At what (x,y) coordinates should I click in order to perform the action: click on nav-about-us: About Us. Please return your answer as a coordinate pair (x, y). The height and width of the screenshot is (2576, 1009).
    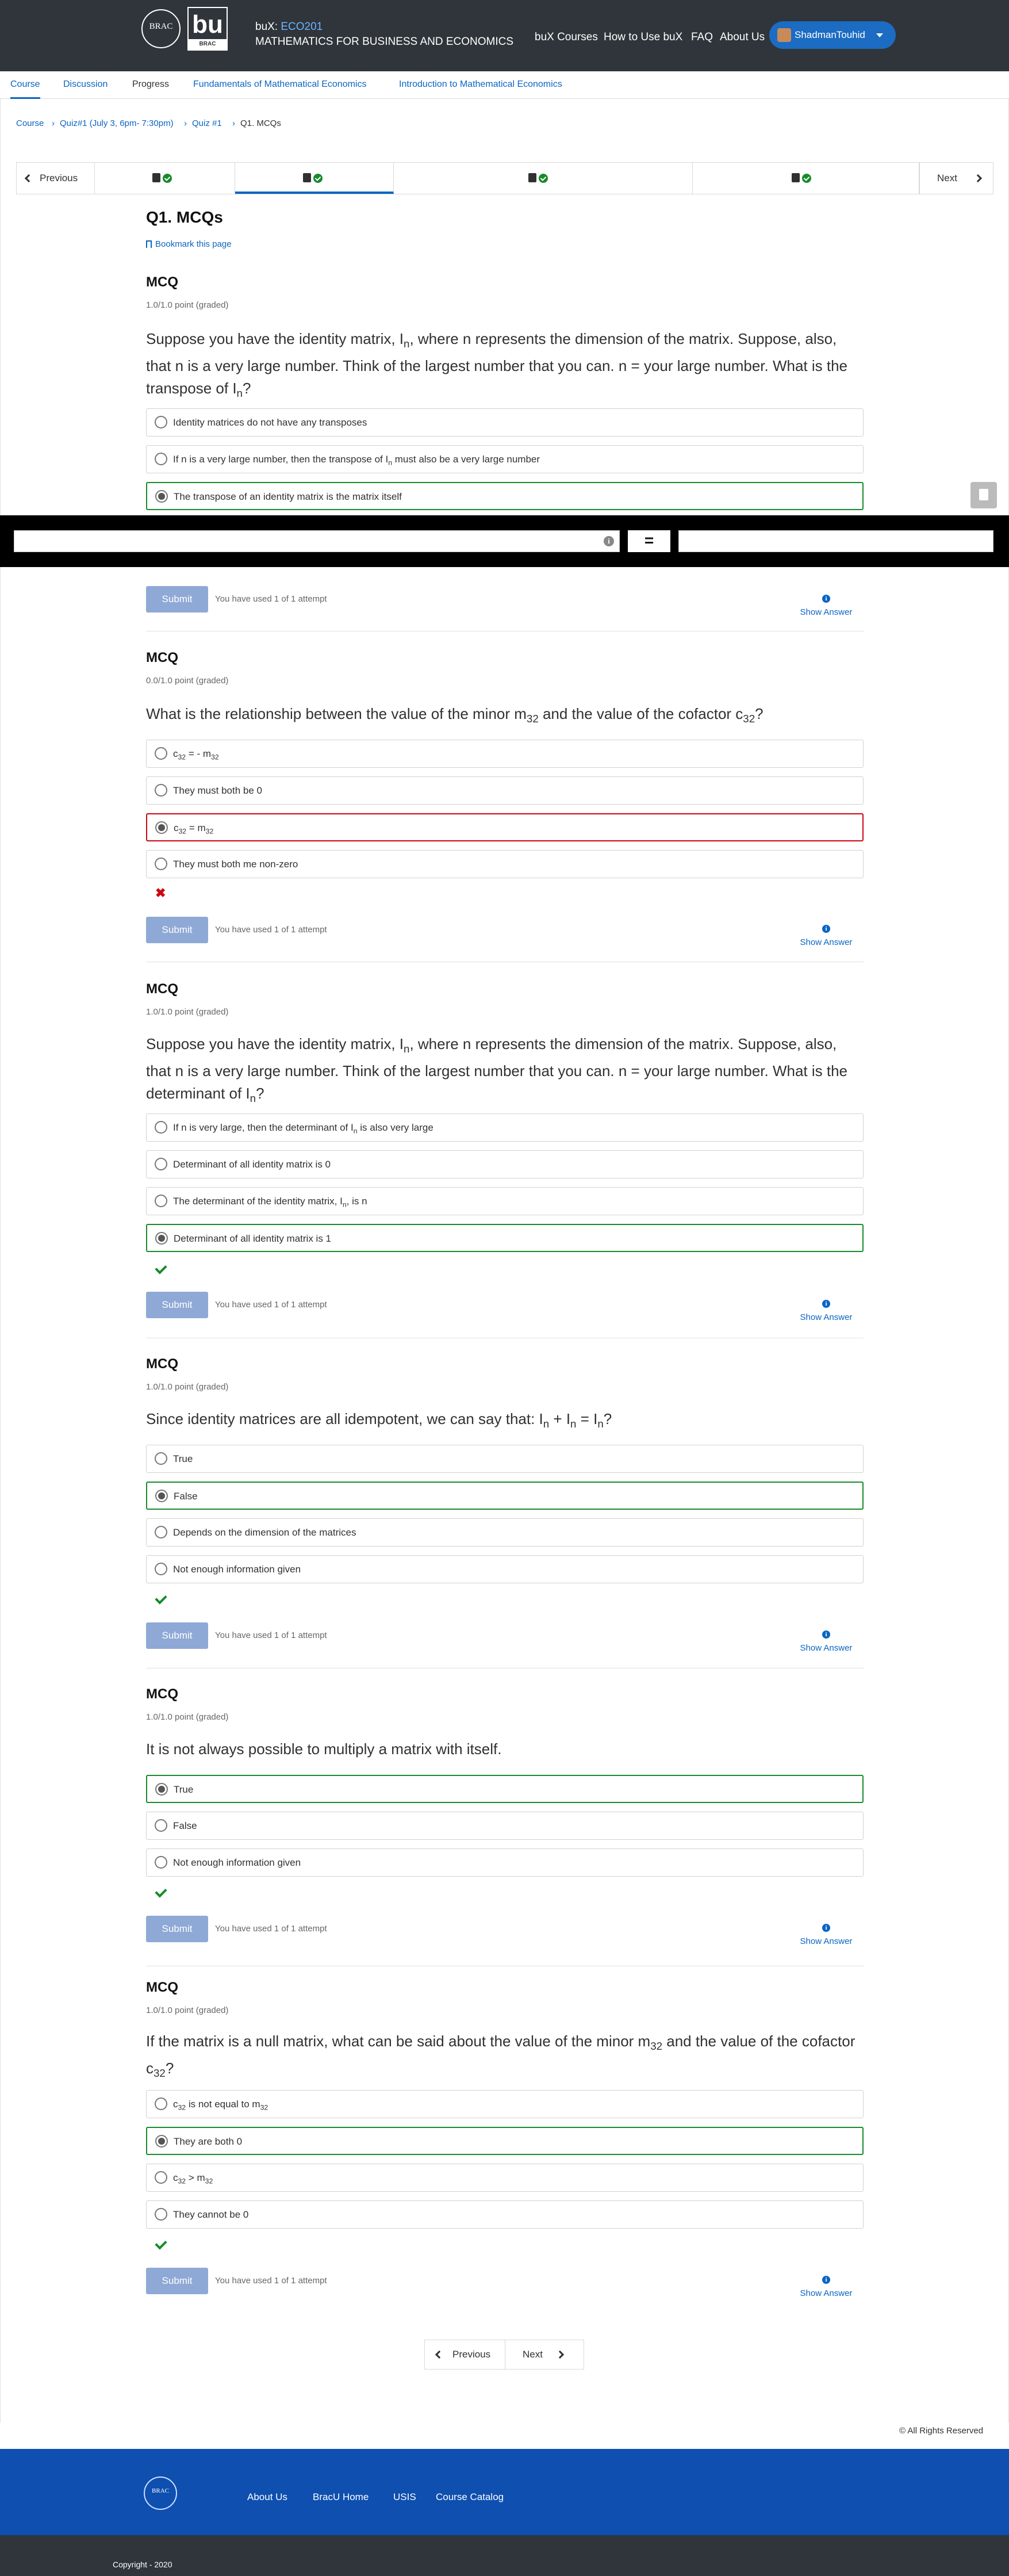
    Looking at the image, I should click on (742, 37).